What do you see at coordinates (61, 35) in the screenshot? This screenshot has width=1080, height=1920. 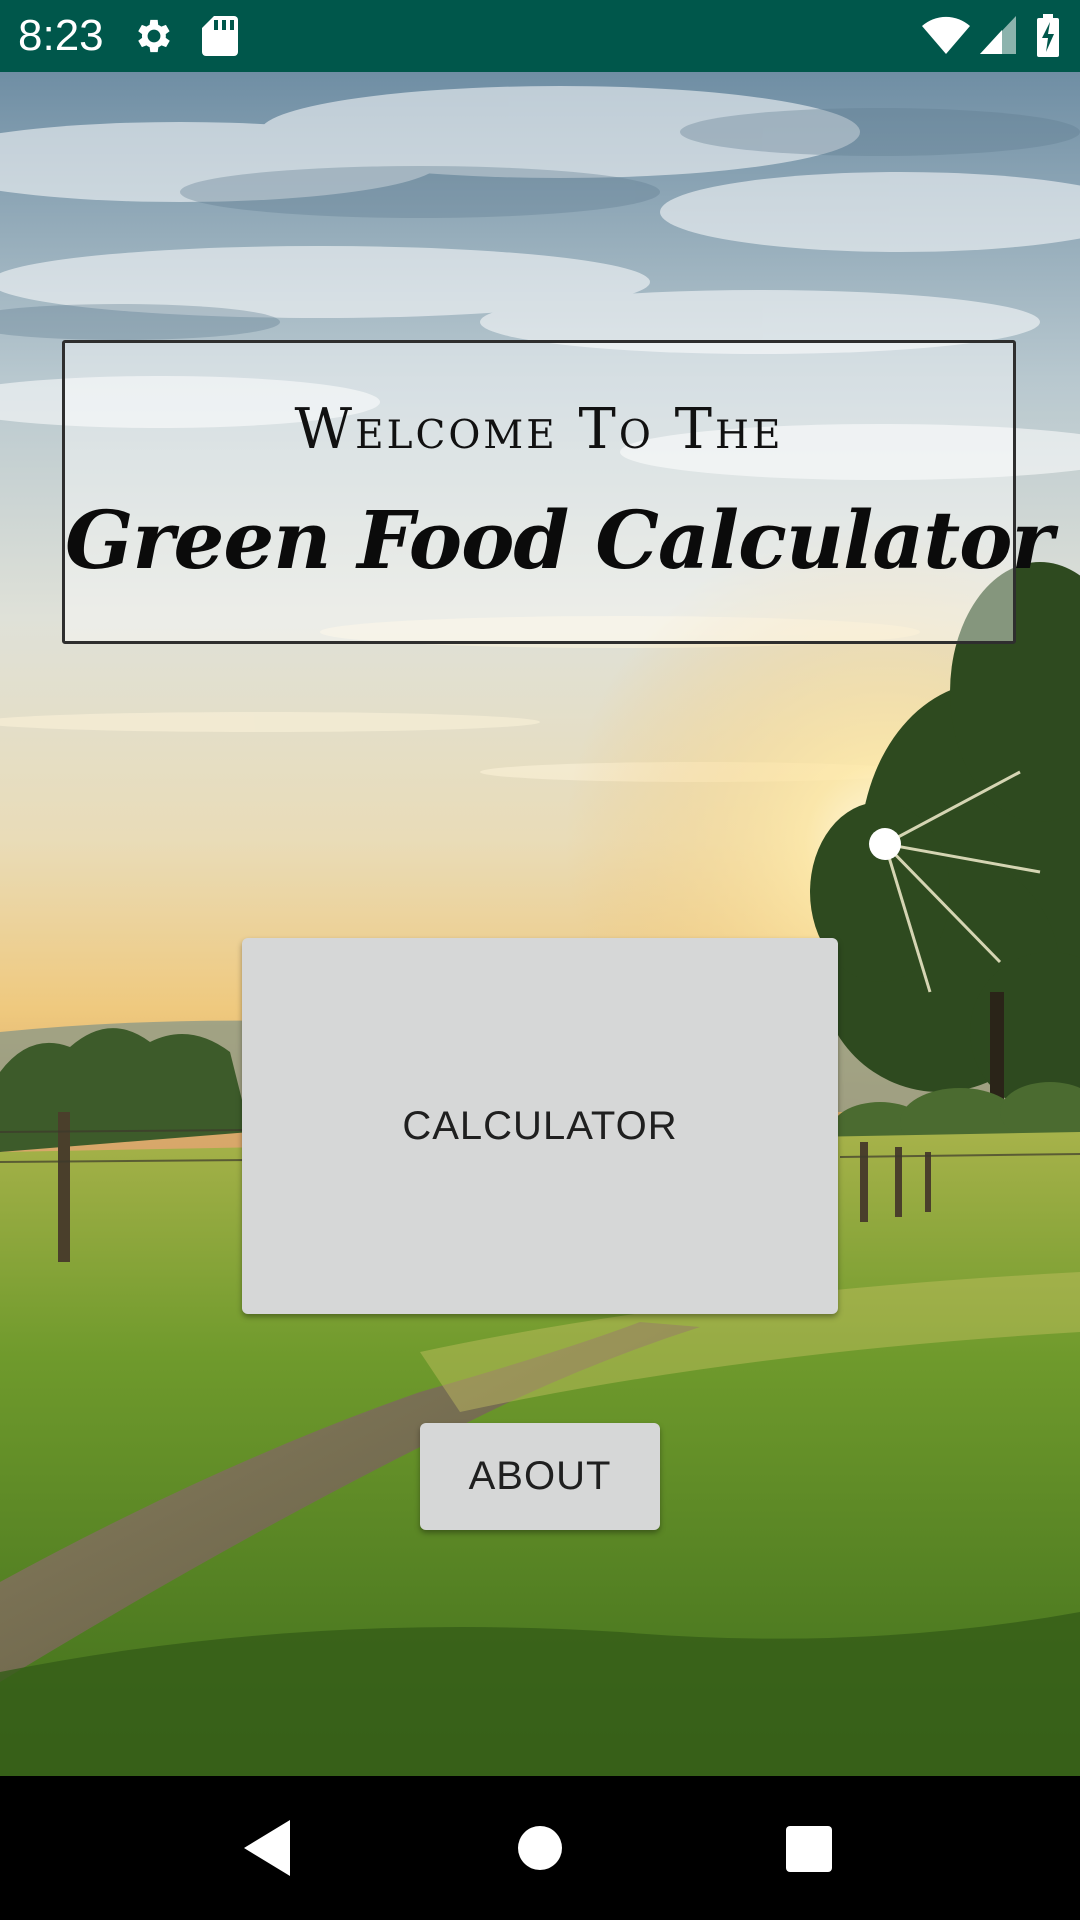 I see `status-time: 8:23` at bounding box center [61, 35].